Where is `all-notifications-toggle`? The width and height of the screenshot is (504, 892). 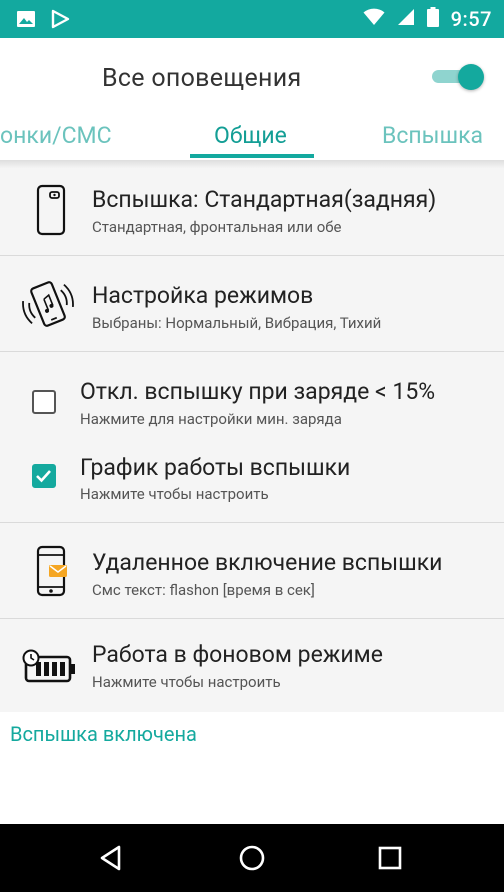 all-notifications-toggle is located at coordinates (460, 77).